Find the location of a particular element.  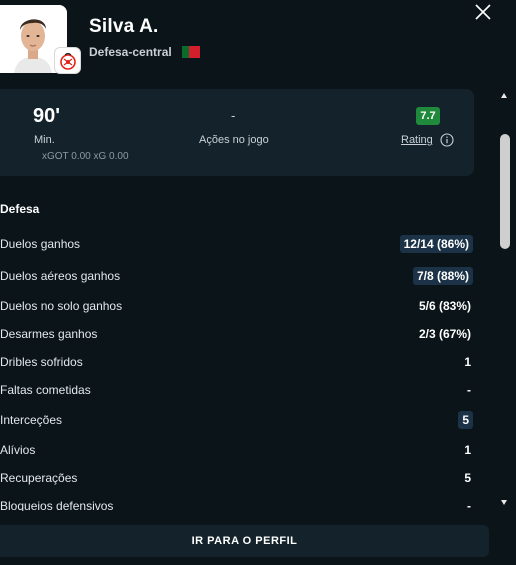

close-icon is located at coordinates (483, 12).